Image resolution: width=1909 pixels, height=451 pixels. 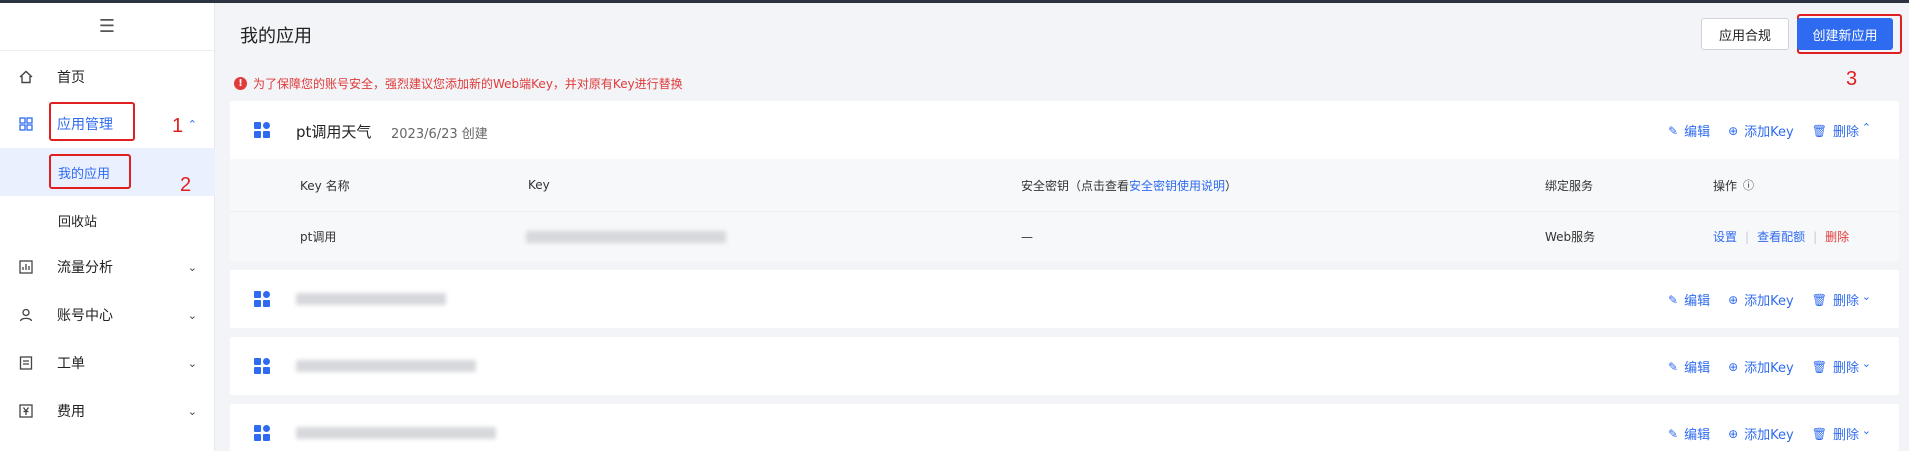 I want to click on app-name: pt调用天气, so click(x=334, y=132).